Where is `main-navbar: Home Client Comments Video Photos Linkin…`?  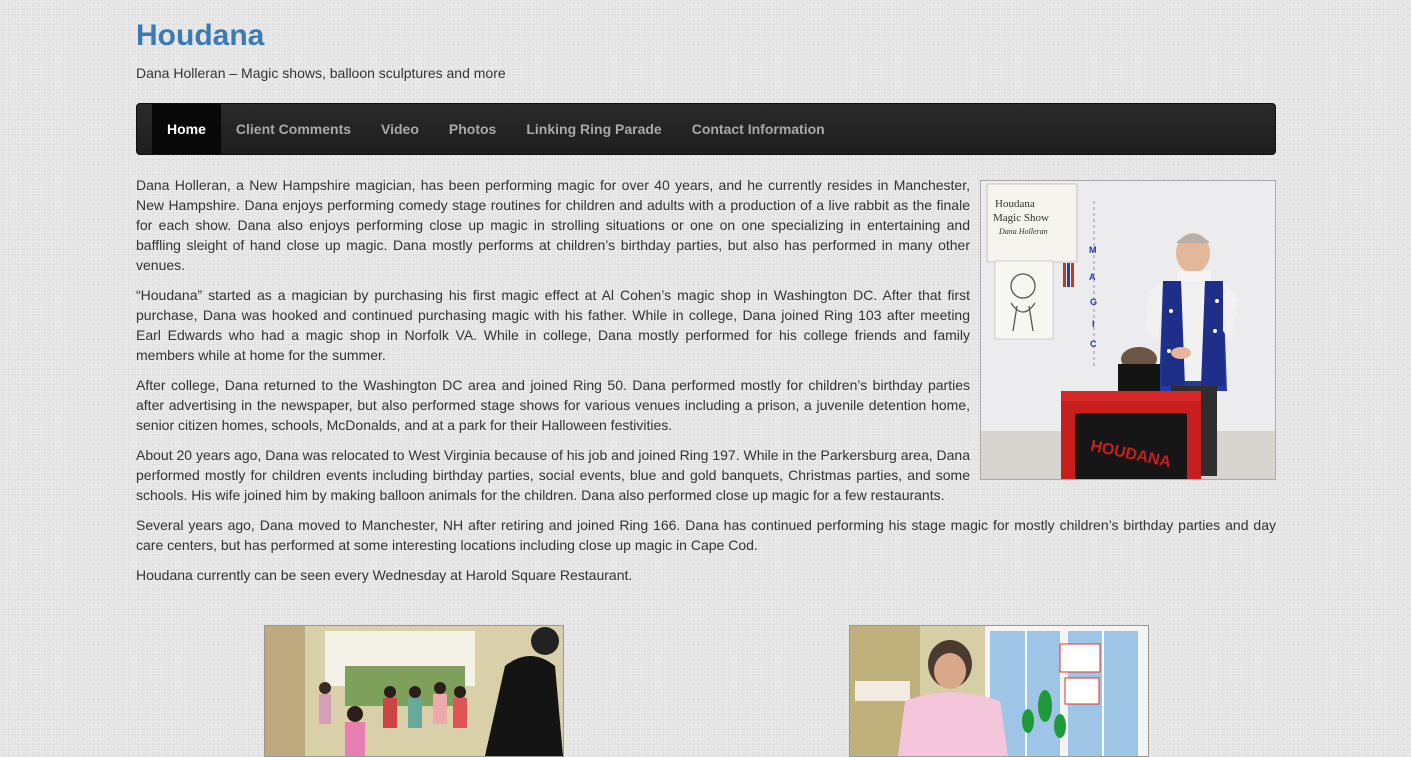
main-navbar: Home Client Comments Video Photos Linkin… is located at coordinates (706, 129).